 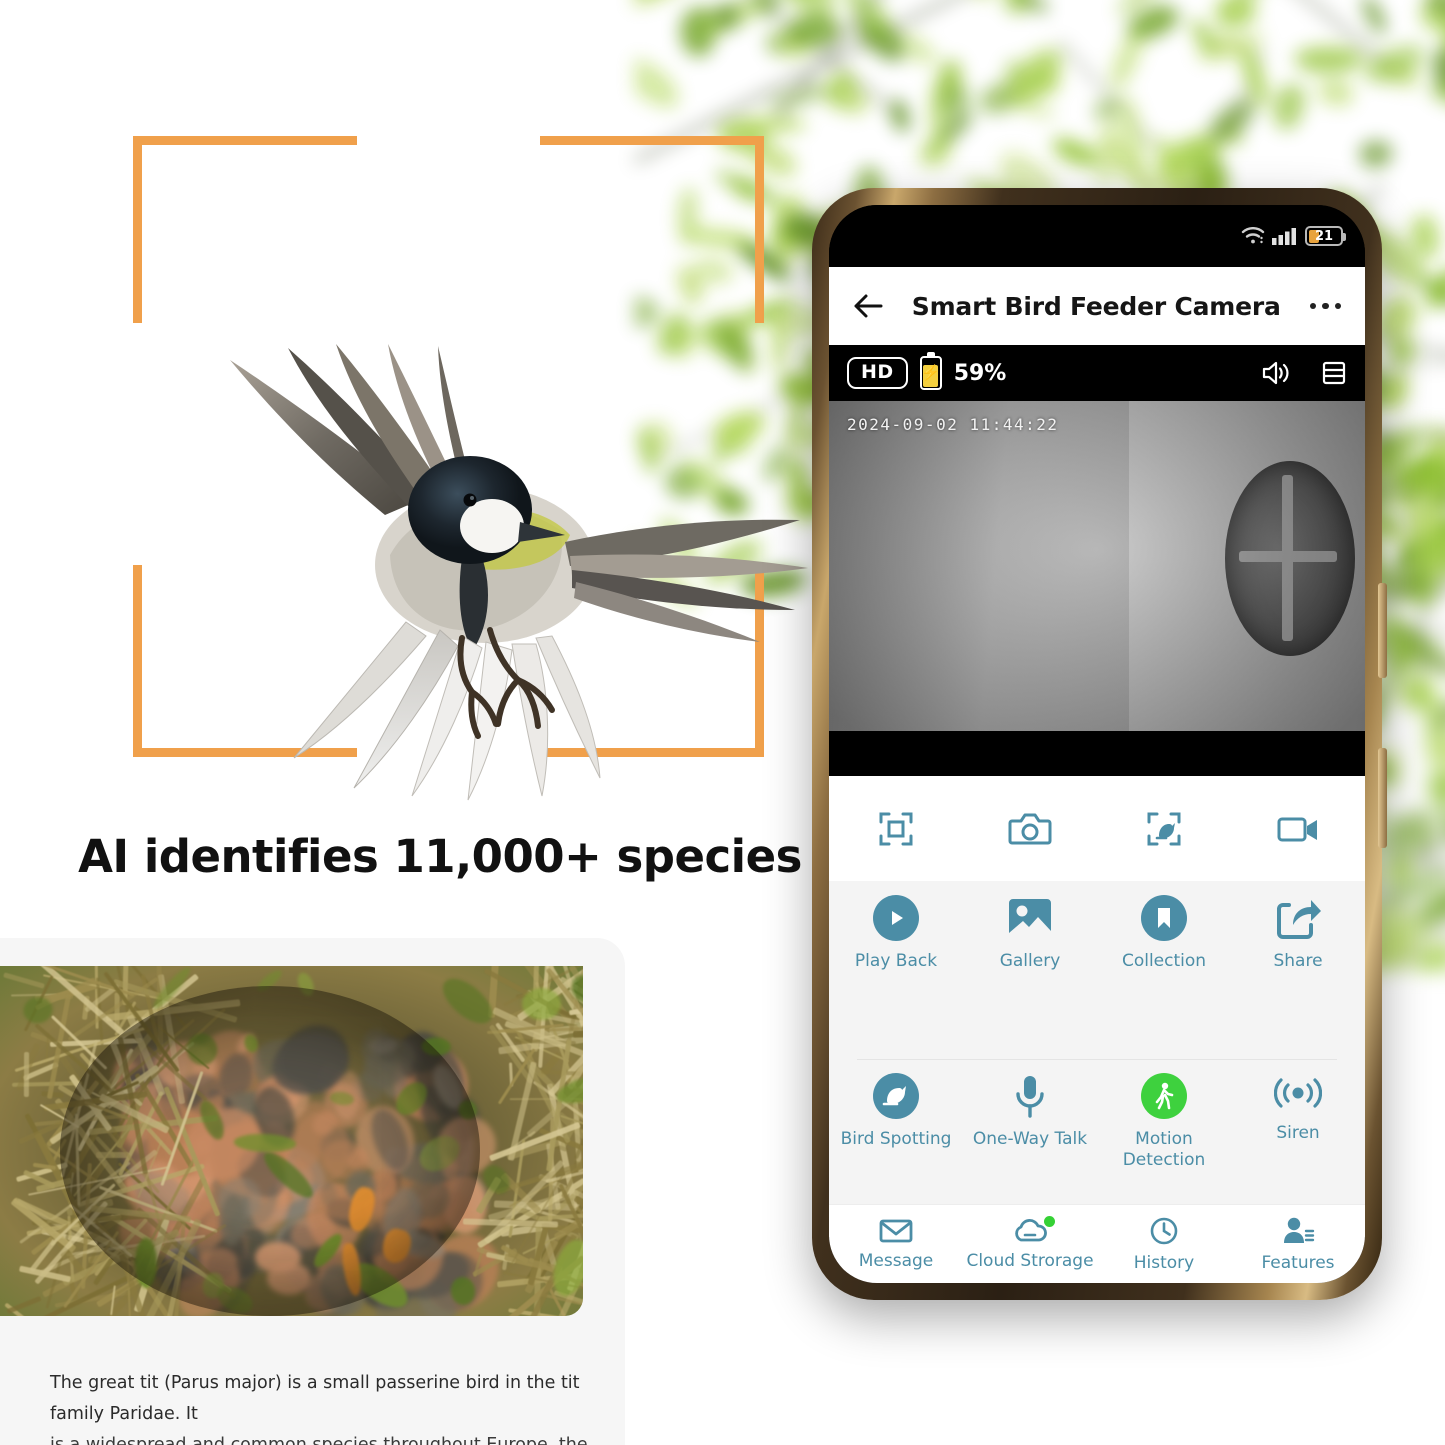 I want to click on share-icon, so click(x=1298, y=918).